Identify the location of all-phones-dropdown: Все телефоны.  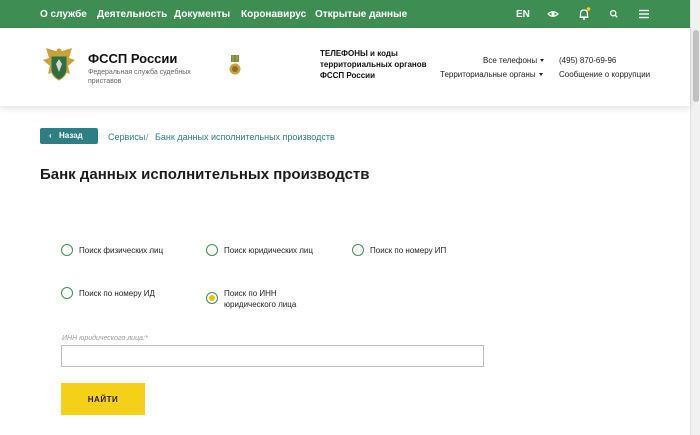
(514, 60).